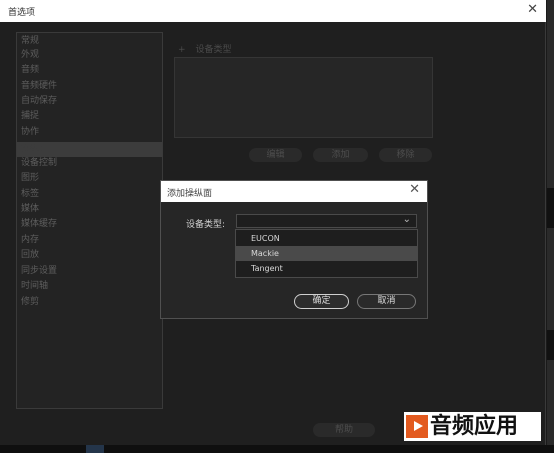 The width and height of the screenshot is (554, 453). Describe the element at coordinates (326, 238) in the screenshot. I see `option-eucon: EUCON` at that location.